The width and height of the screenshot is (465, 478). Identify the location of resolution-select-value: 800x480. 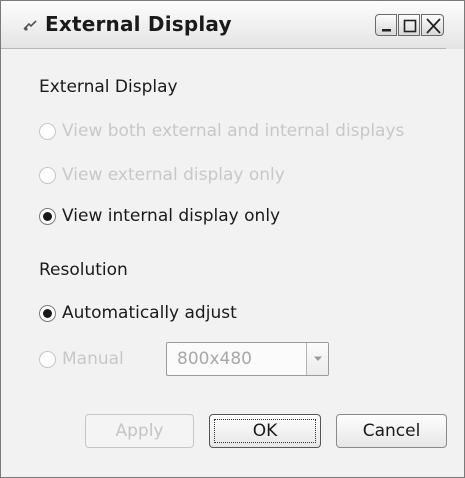
(214, 359).